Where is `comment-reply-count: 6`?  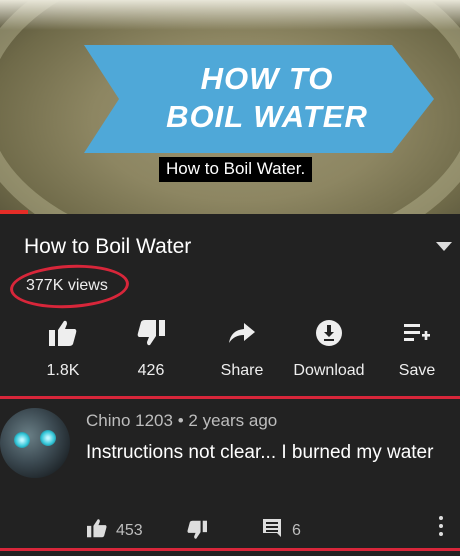 comment-reply-count: 6 is located at coordinates (296, 530).